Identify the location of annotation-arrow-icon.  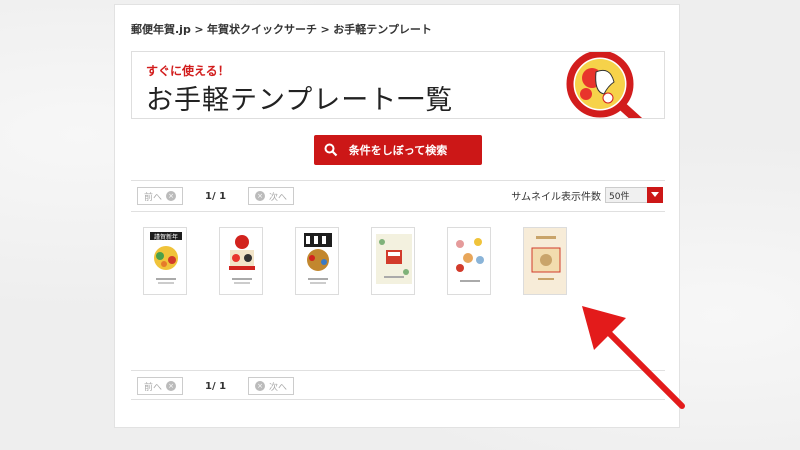
(633, 357).